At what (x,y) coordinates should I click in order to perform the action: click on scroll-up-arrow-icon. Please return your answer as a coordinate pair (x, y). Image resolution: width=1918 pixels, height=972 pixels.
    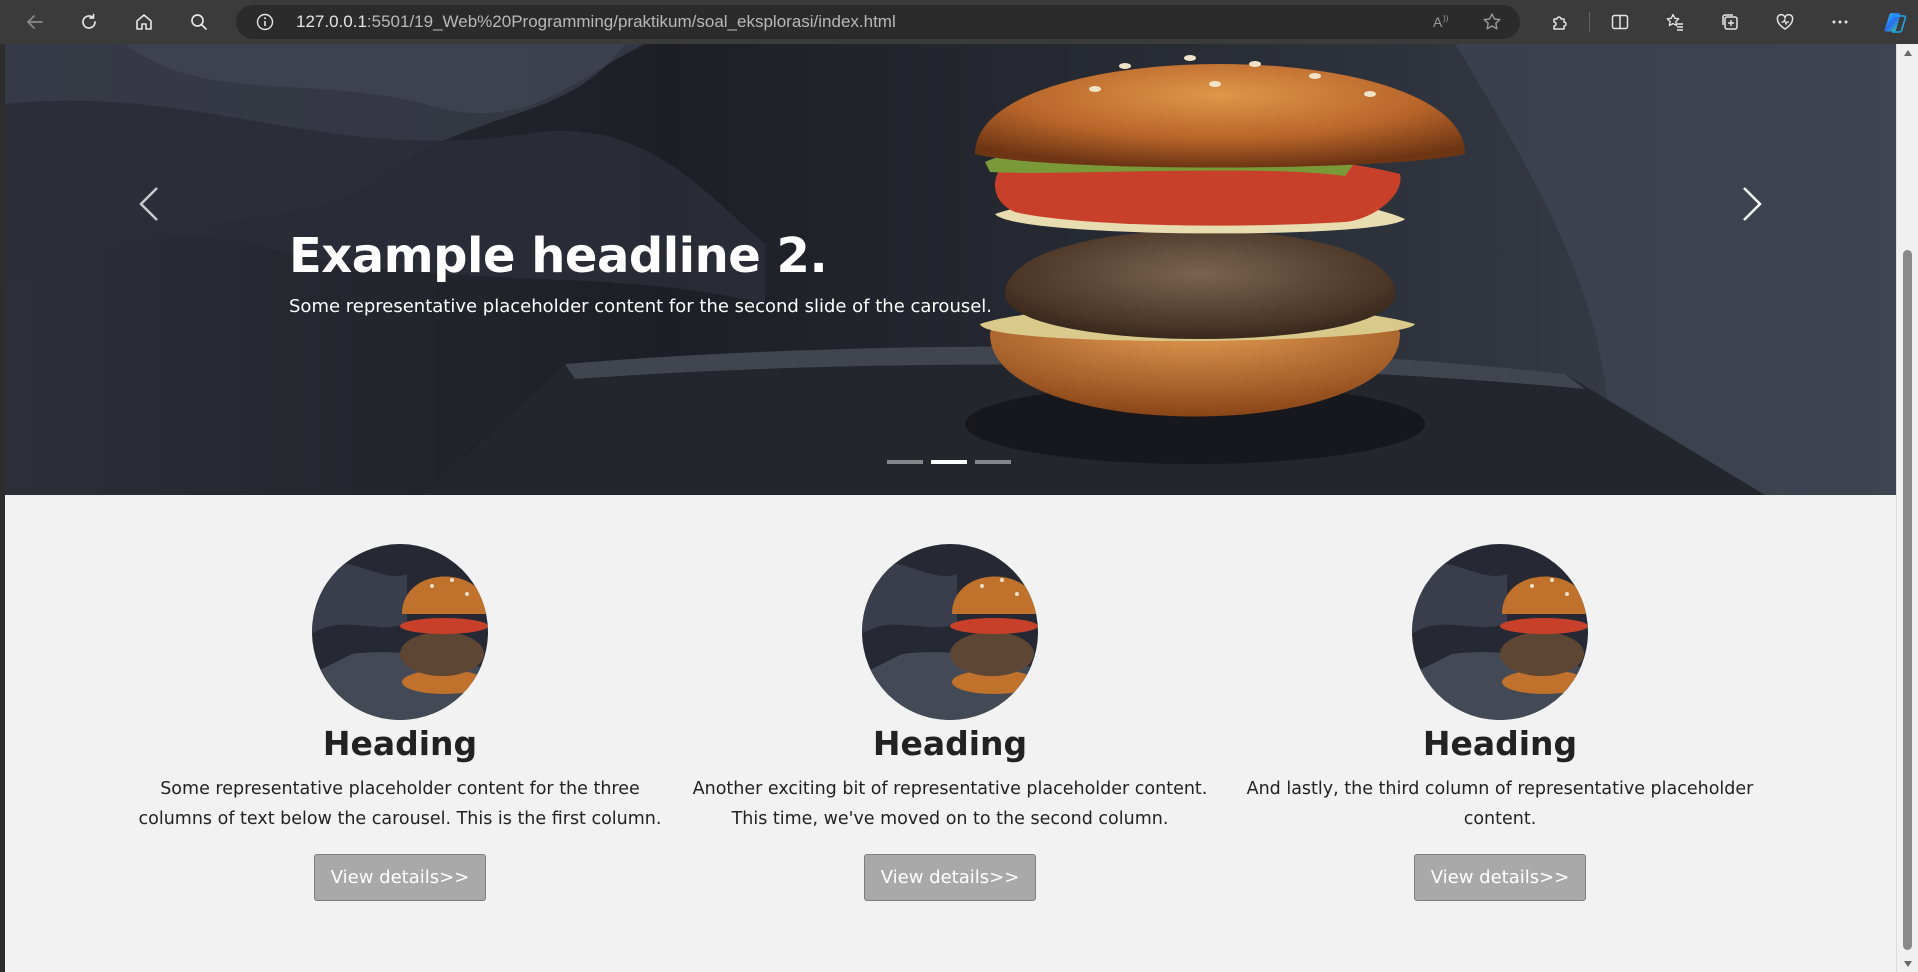
    Looking at the image, I should click on (1907, 52).